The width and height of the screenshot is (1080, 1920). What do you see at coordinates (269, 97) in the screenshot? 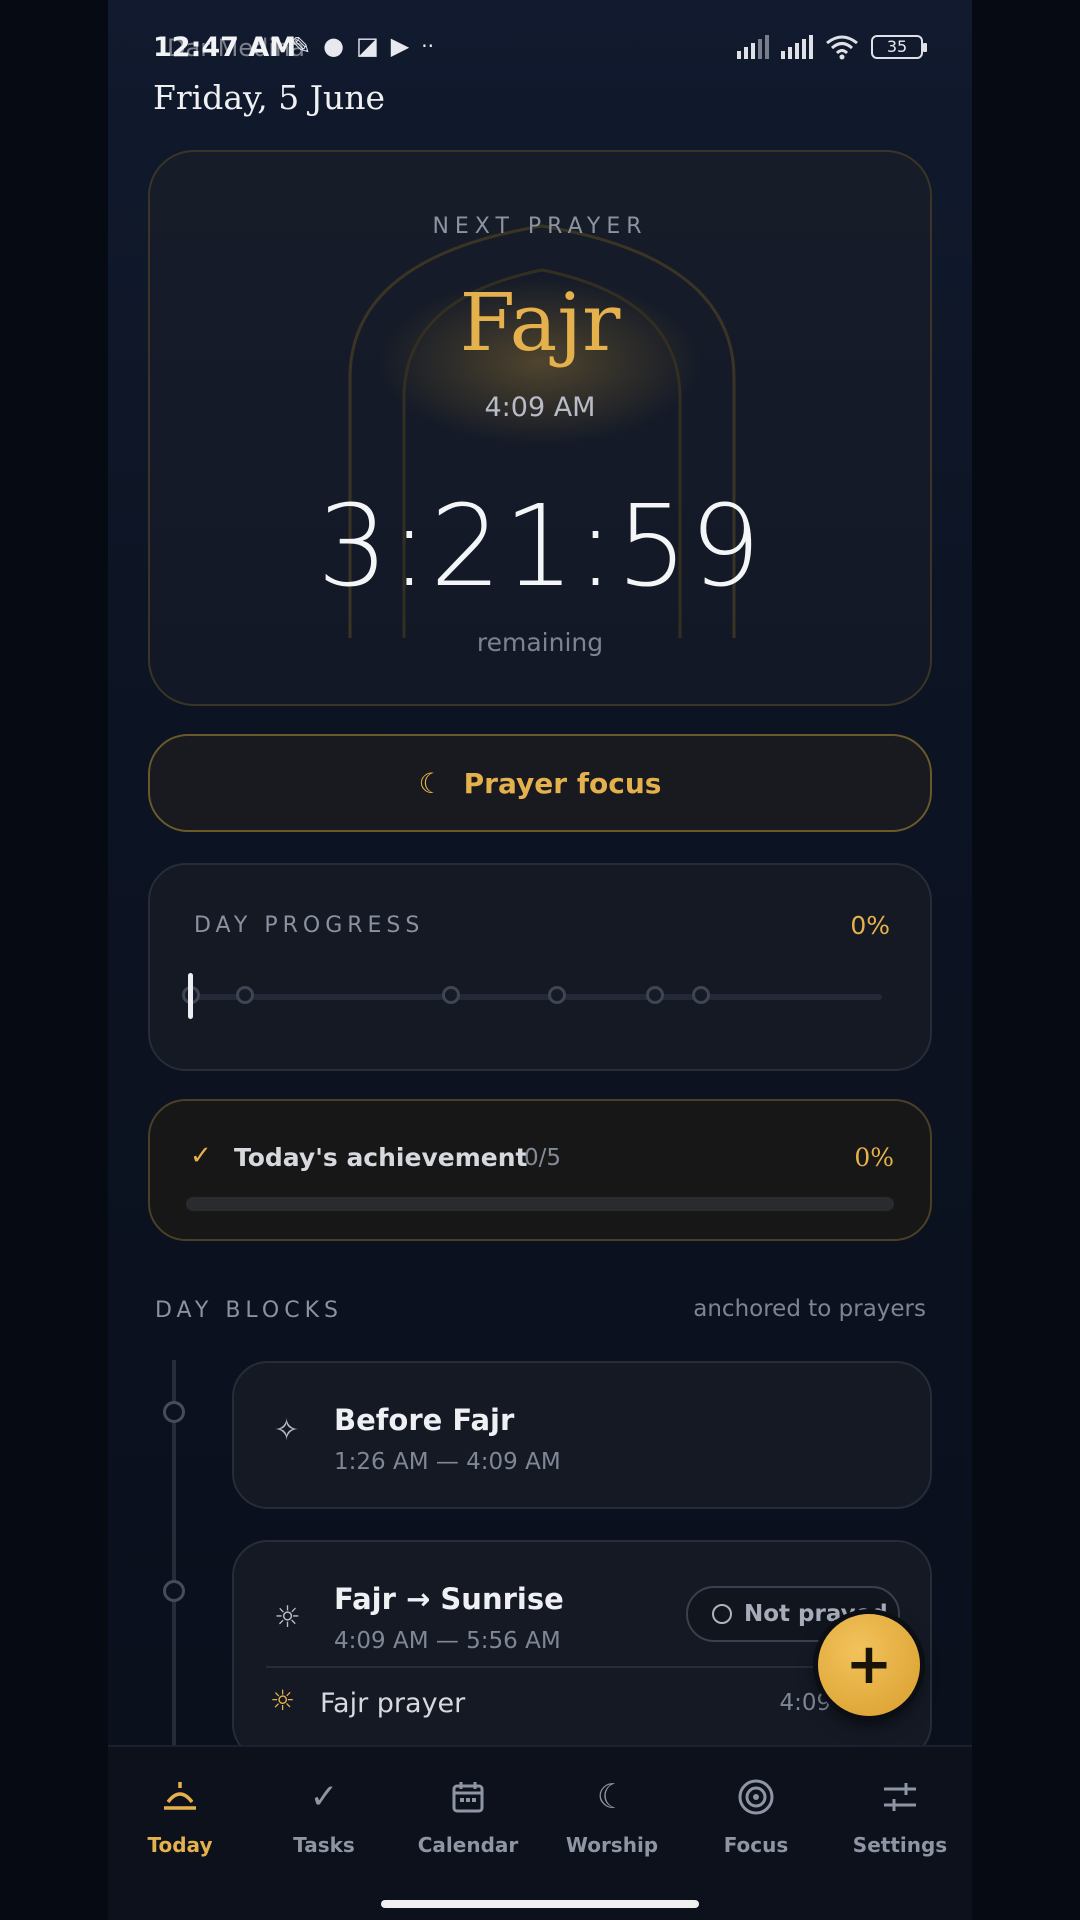
I see `date-heading: Friday, 5 June` at bounding box center [269, 97].